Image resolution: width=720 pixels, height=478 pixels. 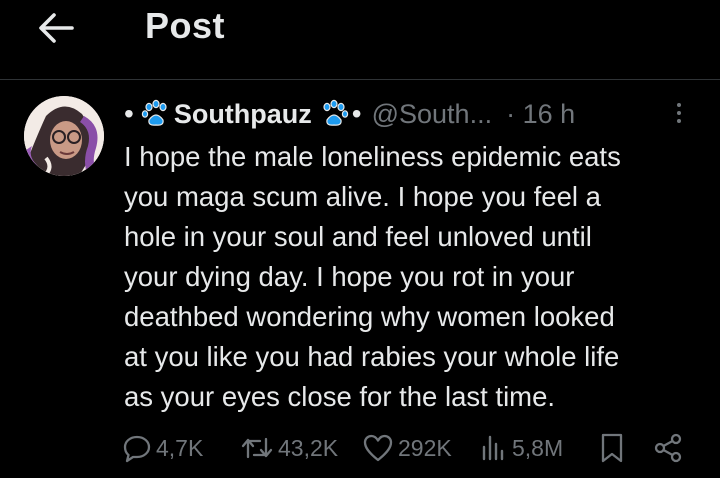 I want to click on reply-count: 4,7K, so click(x=180, y=447).